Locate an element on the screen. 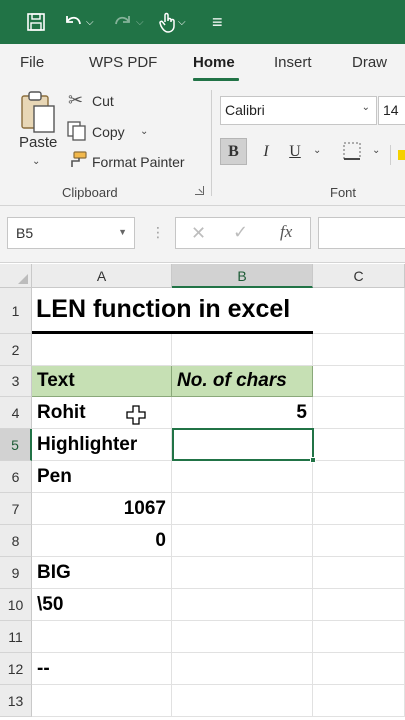 This screenshot has width=405, height=720. cell-b11 is located at coordinates (242, 637).